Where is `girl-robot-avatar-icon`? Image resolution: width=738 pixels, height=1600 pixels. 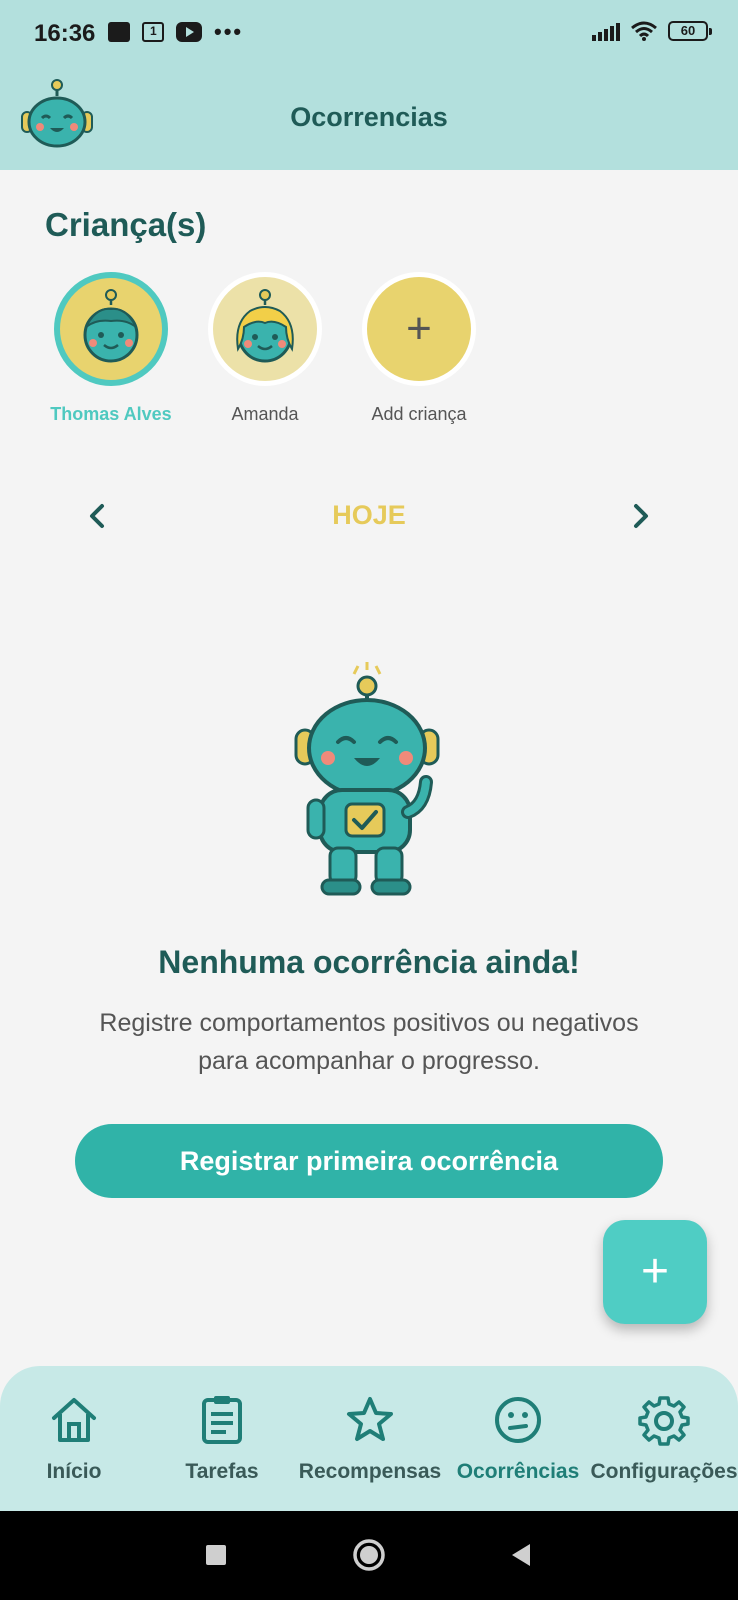
girl-robot-avatar-icon is located at coordinates (265, 326).